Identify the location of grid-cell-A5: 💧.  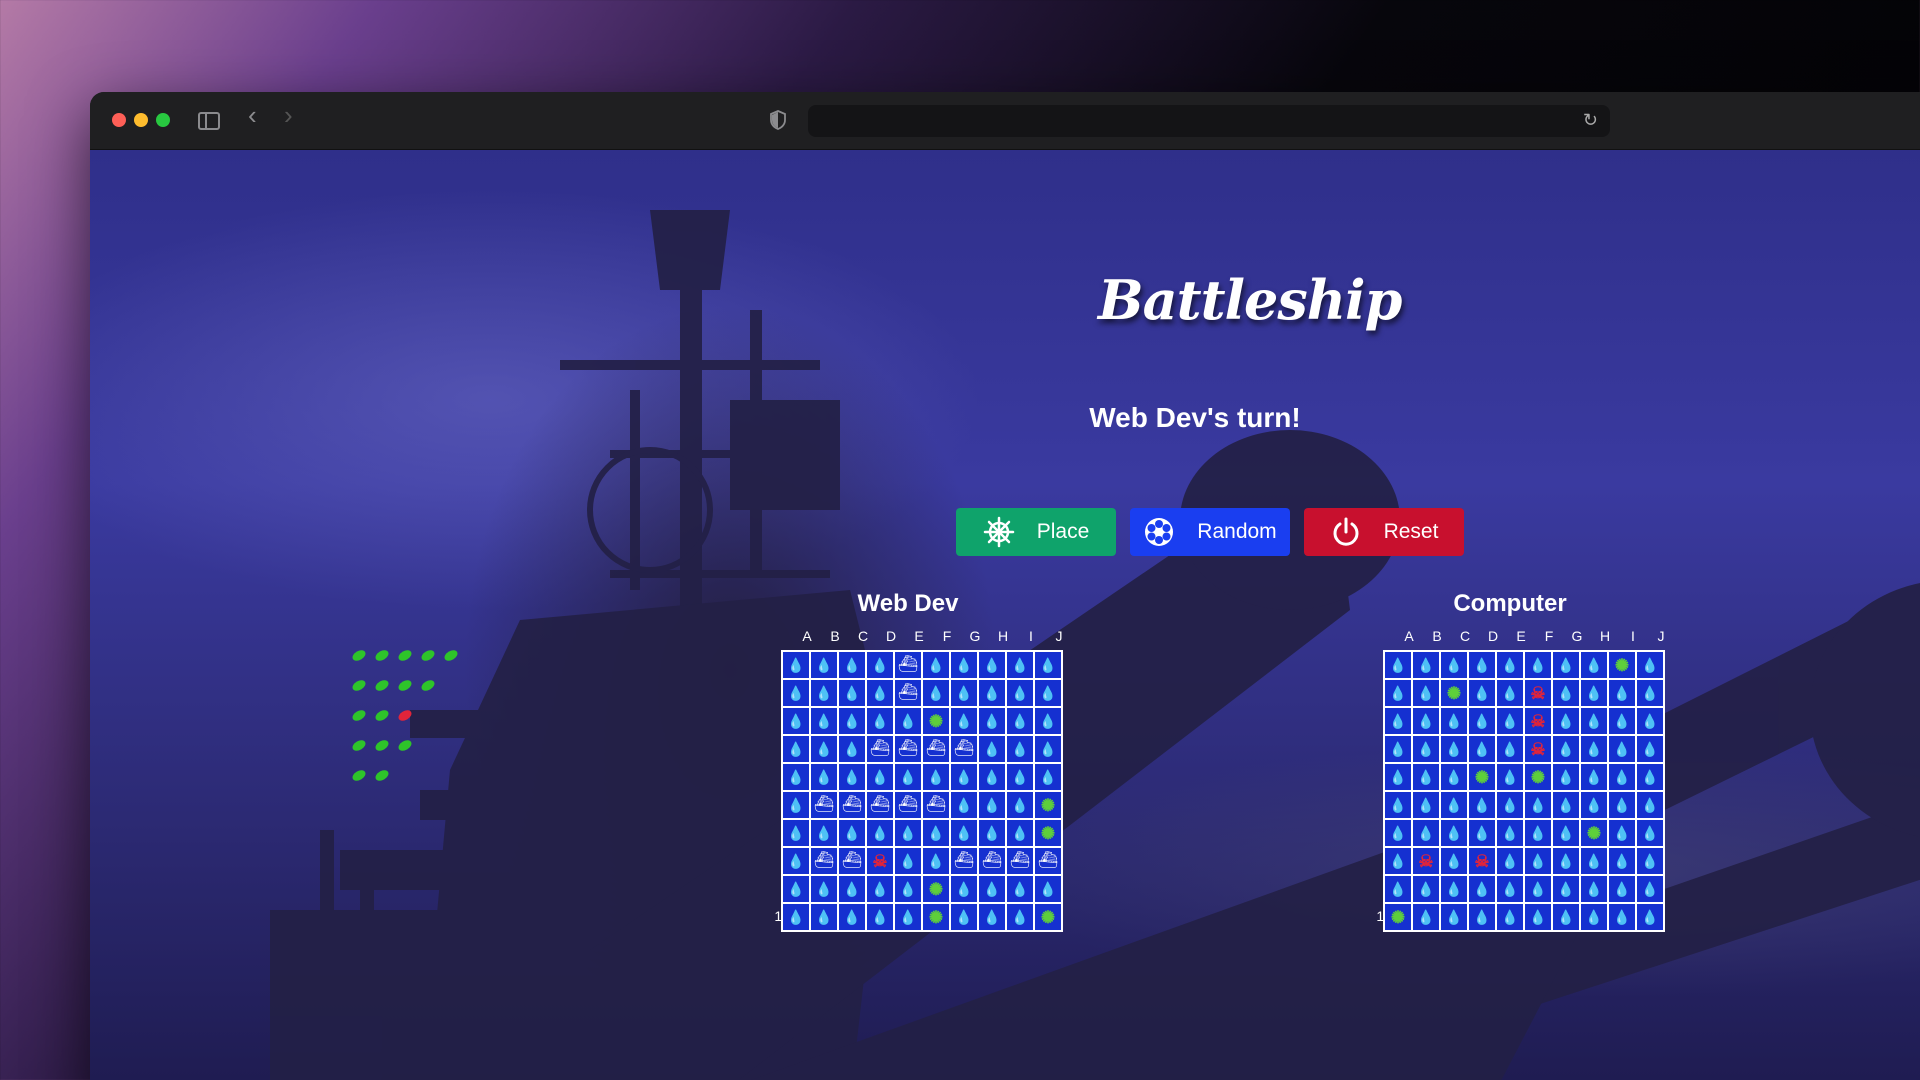
(1398, 777).